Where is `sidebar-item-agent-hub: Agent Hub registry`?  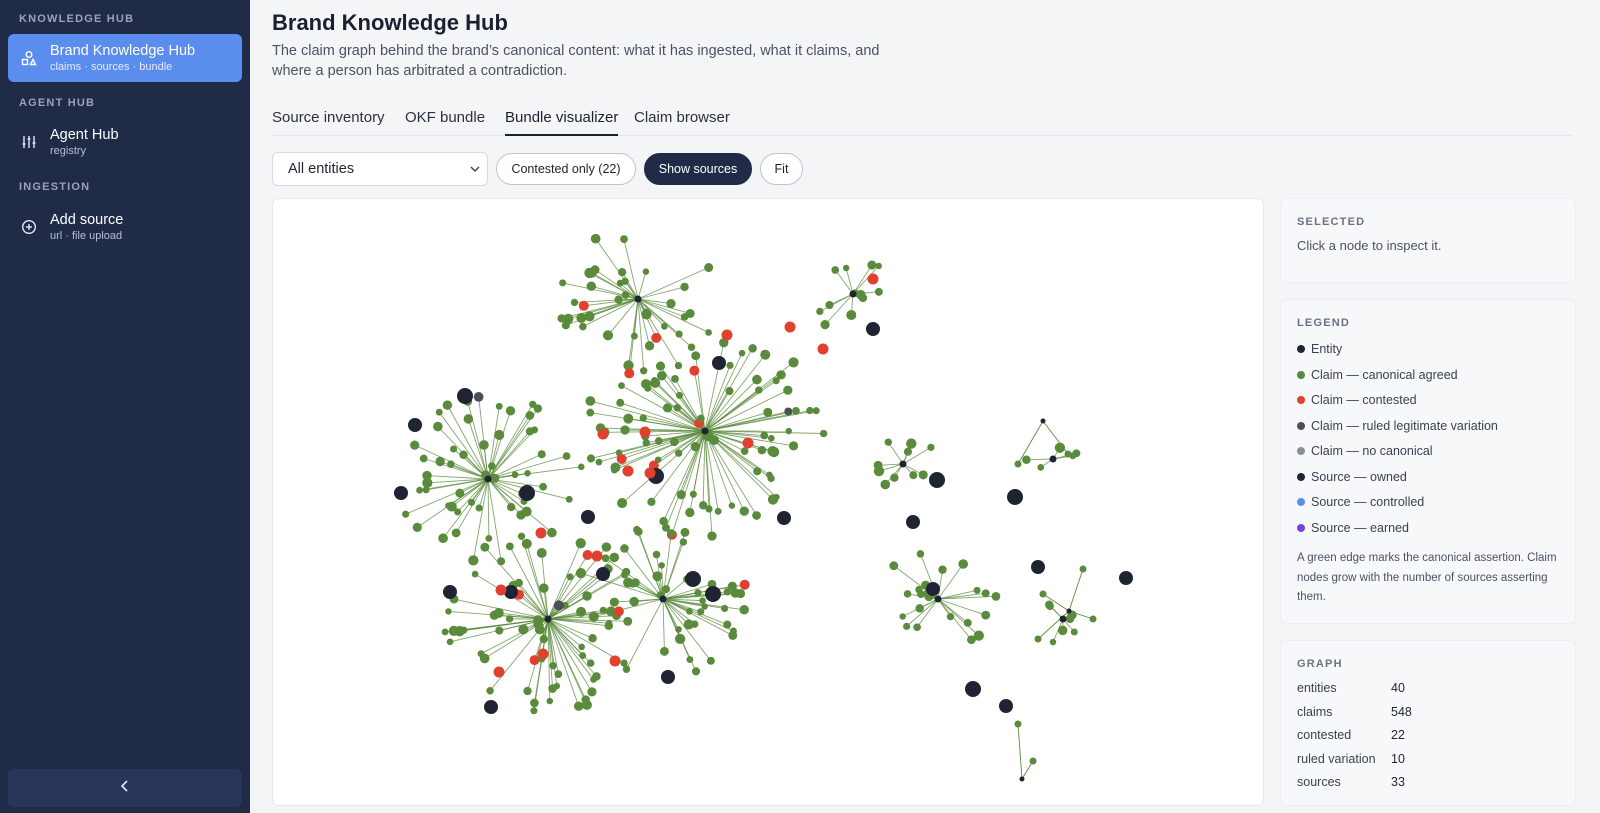 sidebar-item-agent-hub: Agent Hub registry is located at coordinates (125, 142).